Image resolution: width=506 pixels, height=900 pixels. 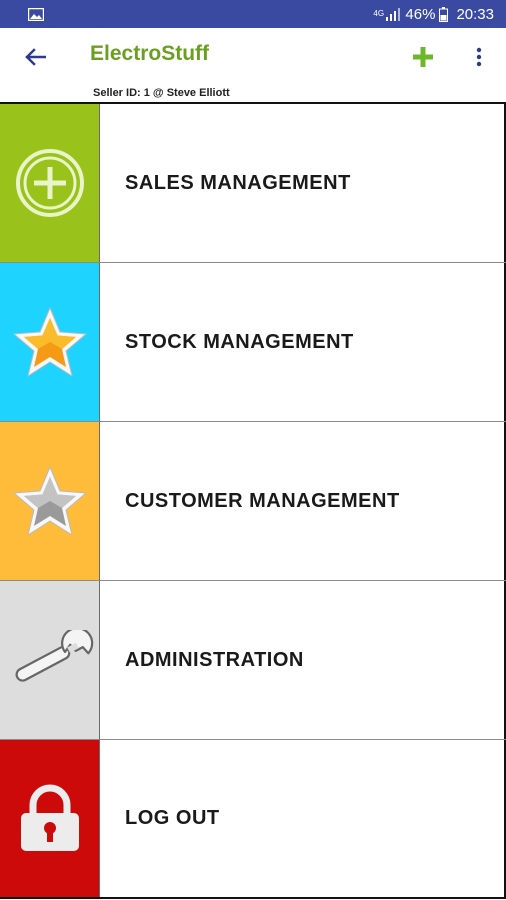 I want to click on add-icon, so click(x=423, y=57).